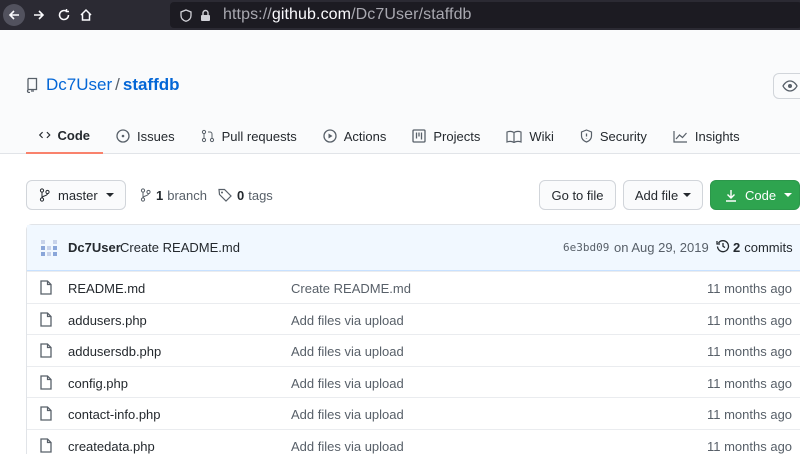 The image size is (800, 454). I want to click on history-icon, so click(723, 246).